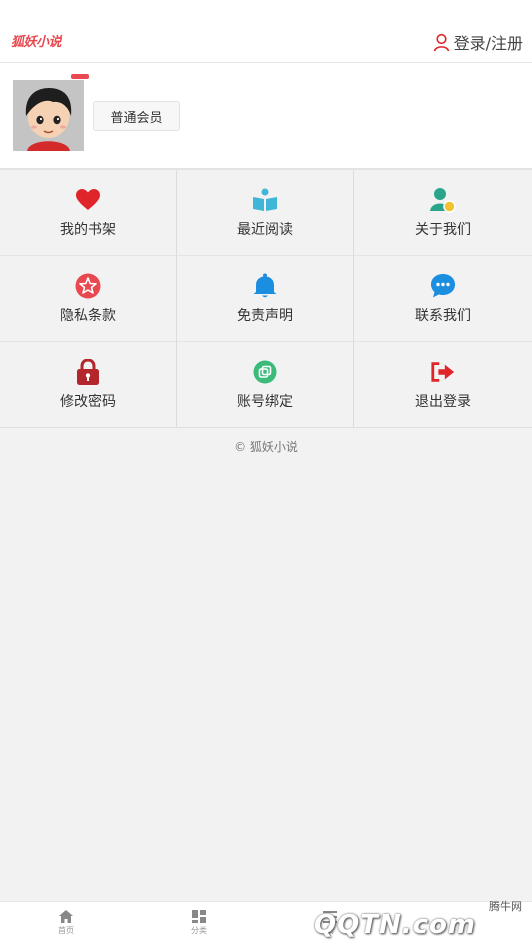 The image size is (532, 945). What do you see at coordinates (443, 372) in the screenshot?
I see `logout-icon` at bounding box center [443, 372].